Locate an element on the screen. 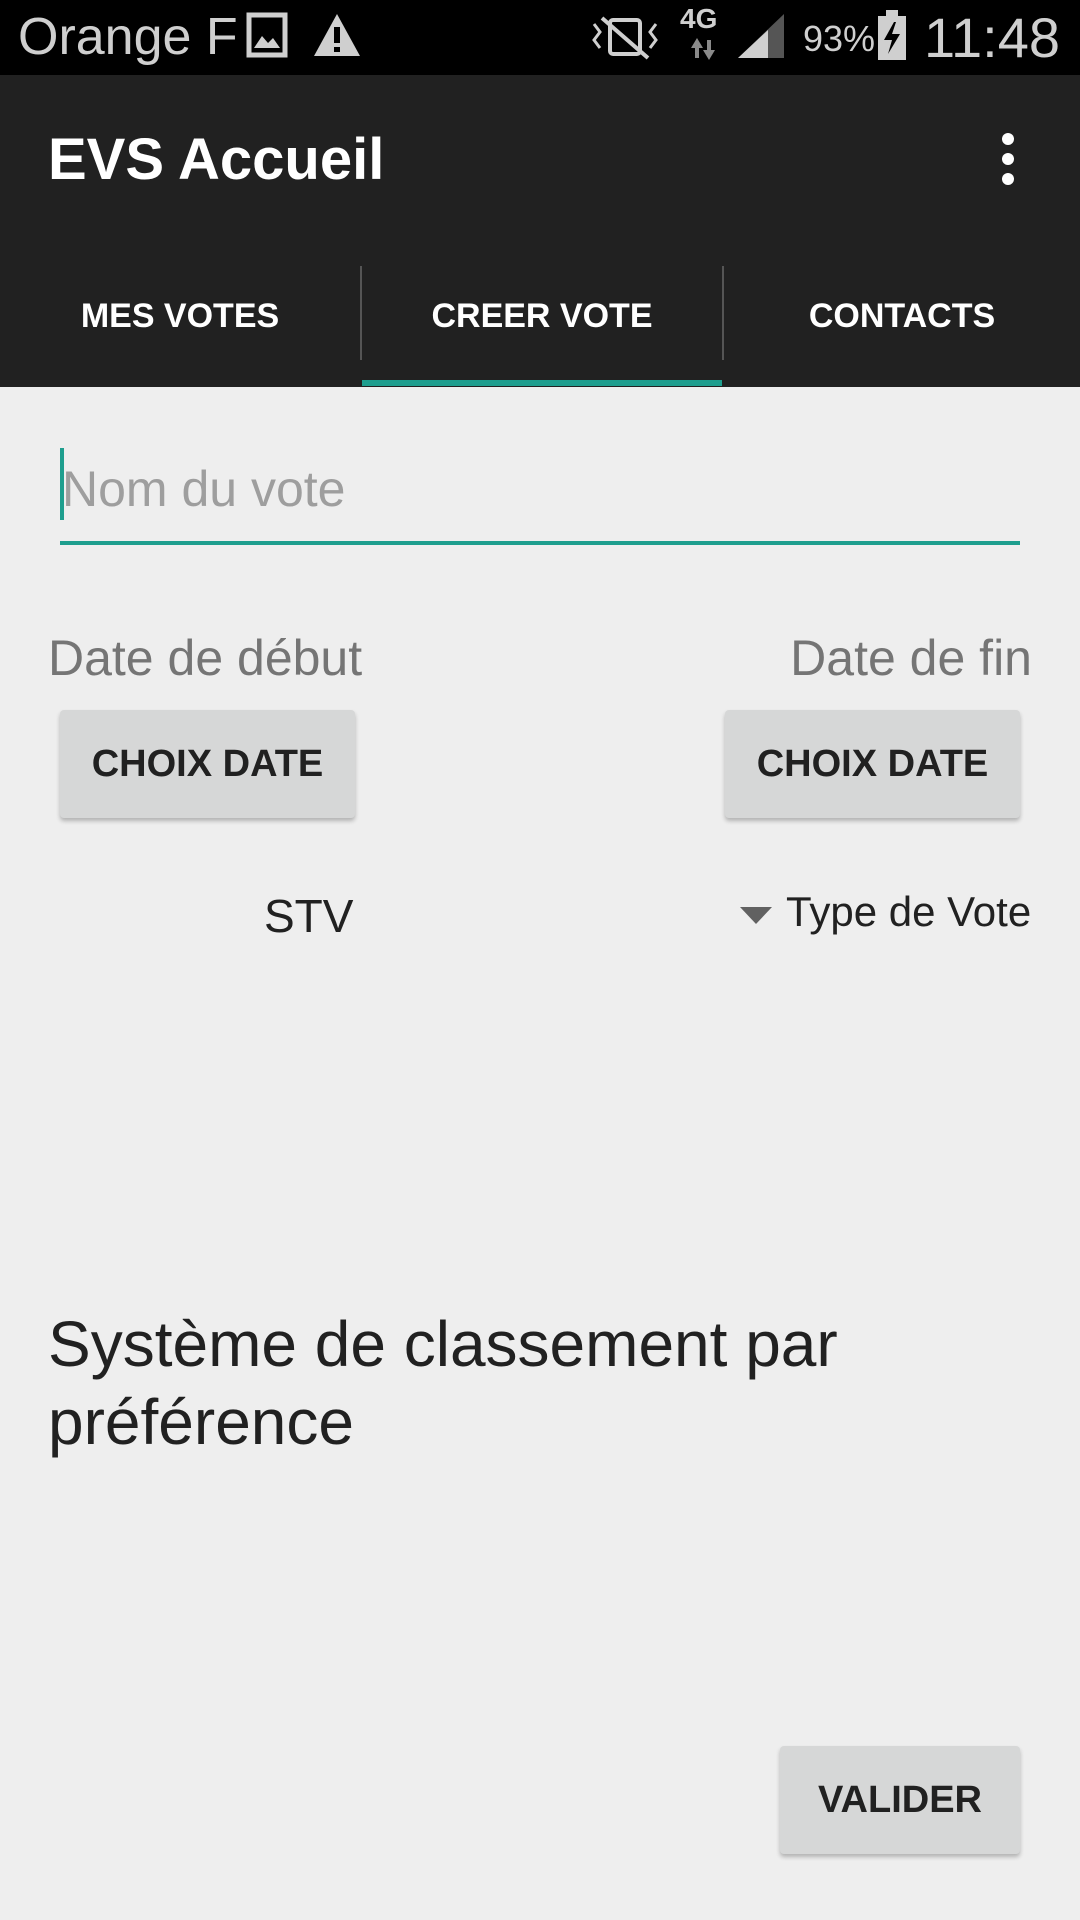 This screenshot has height=1920, width=1080. tab-mes-votes: MES VOTES is located at coordinates (180, 316).